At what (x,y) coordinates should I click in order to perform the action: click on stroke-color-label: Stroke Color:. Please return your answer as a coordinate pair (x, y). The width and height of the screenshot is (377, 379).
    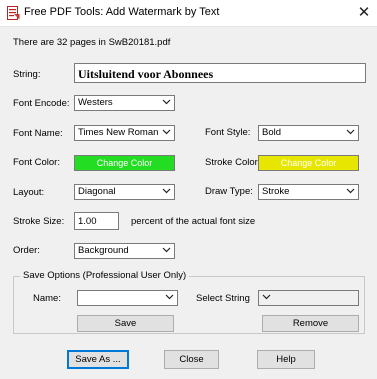
    Looking at the image, I should click on (233, 162).